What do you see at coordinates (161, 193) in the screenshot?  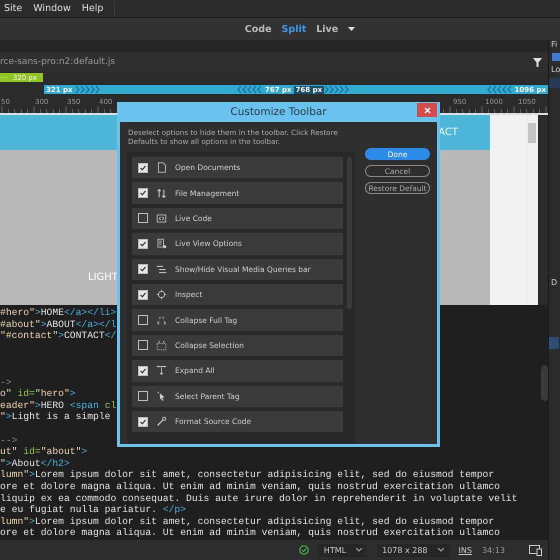 I see `arrows-icon` at bounding box center [161, 193].